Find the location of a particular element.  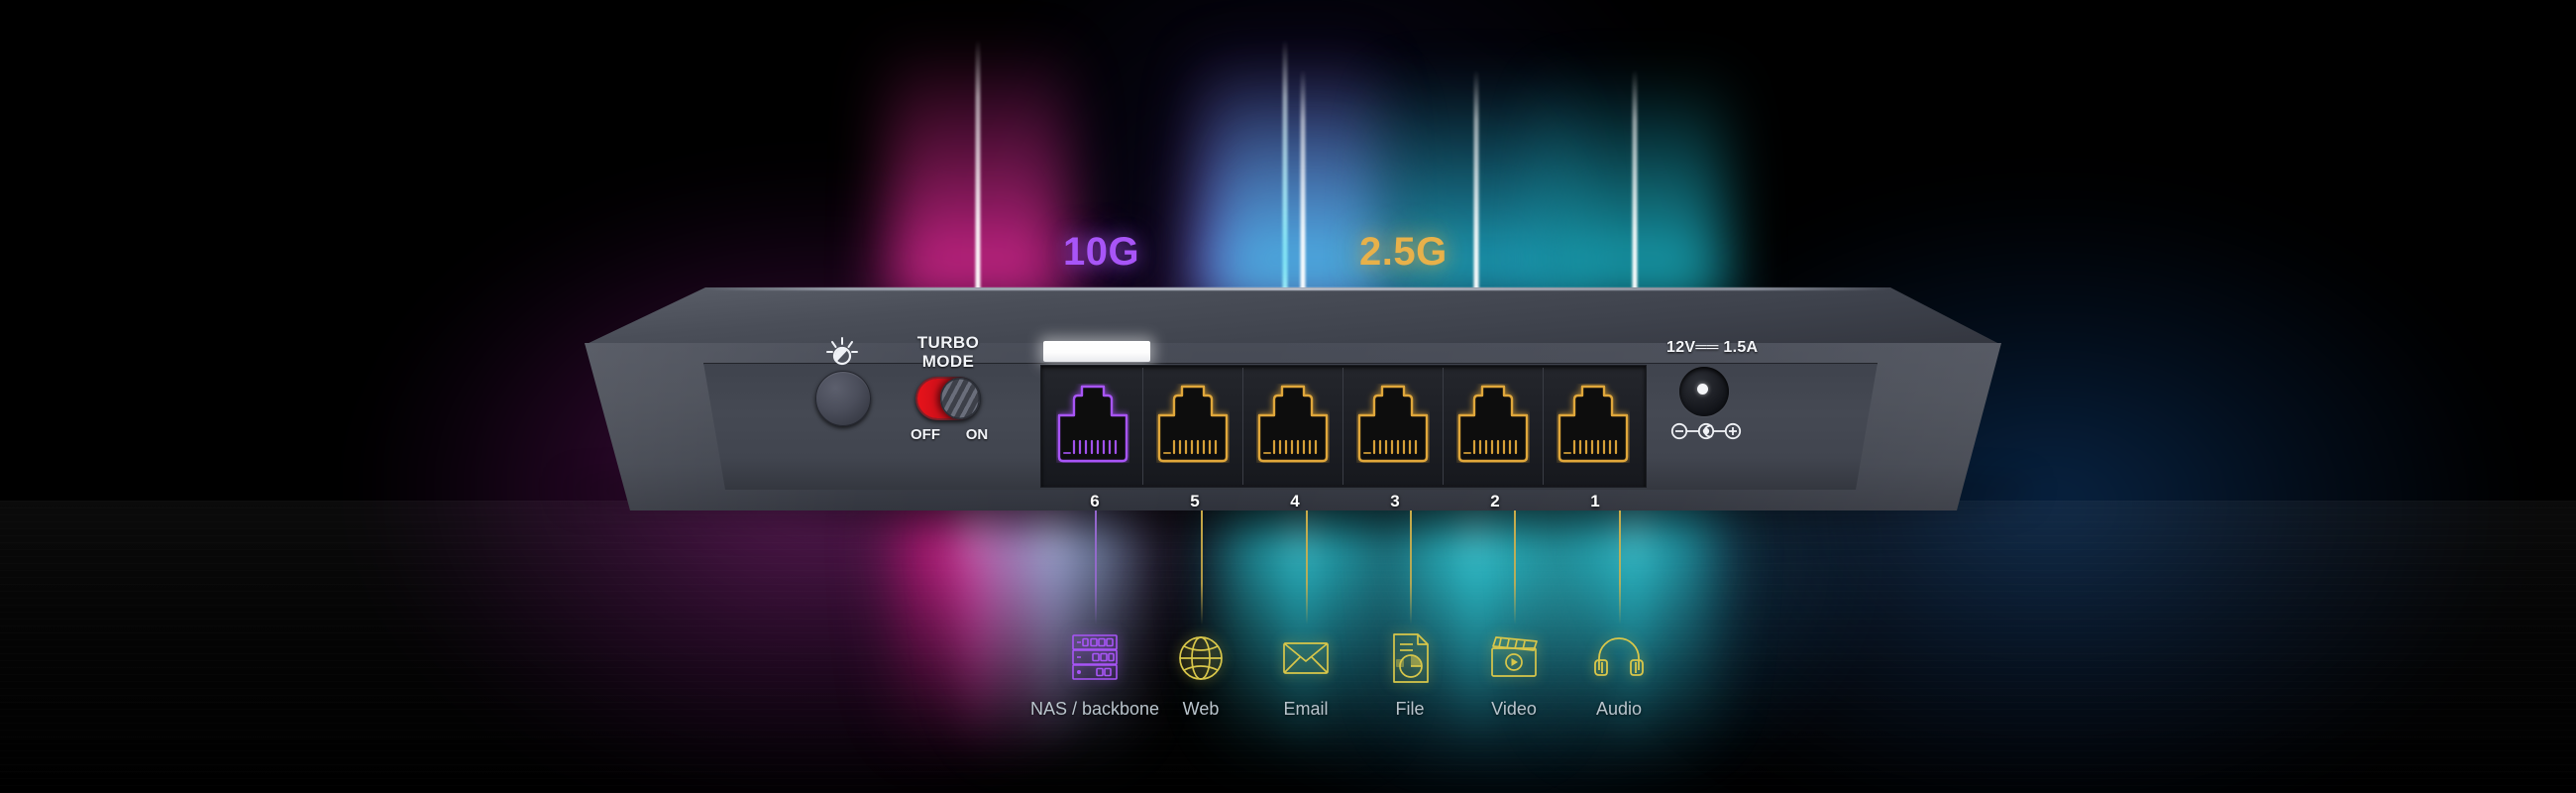

device-top-surface is located at coordinates (1293, 316).